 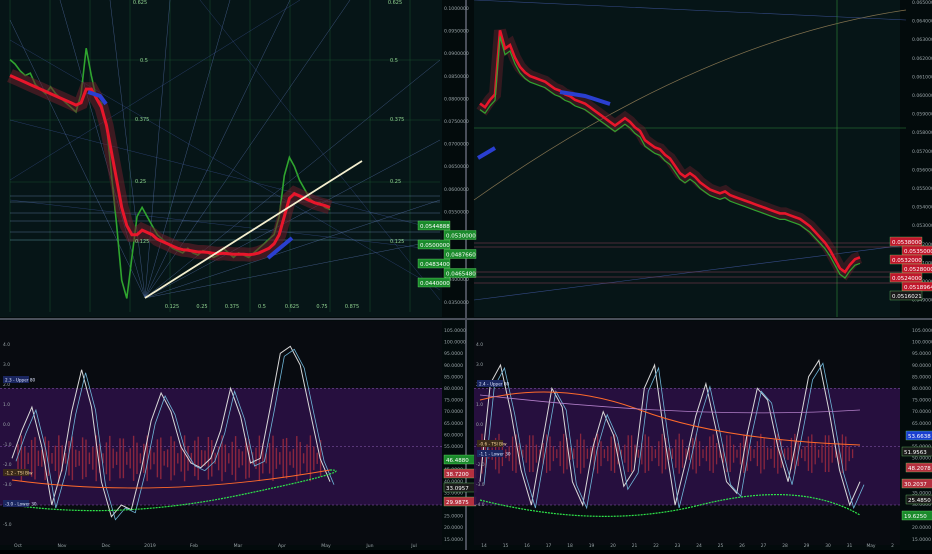 I want to click on right-price-axis-label: 0.0580000, so click(x=922, y=133).